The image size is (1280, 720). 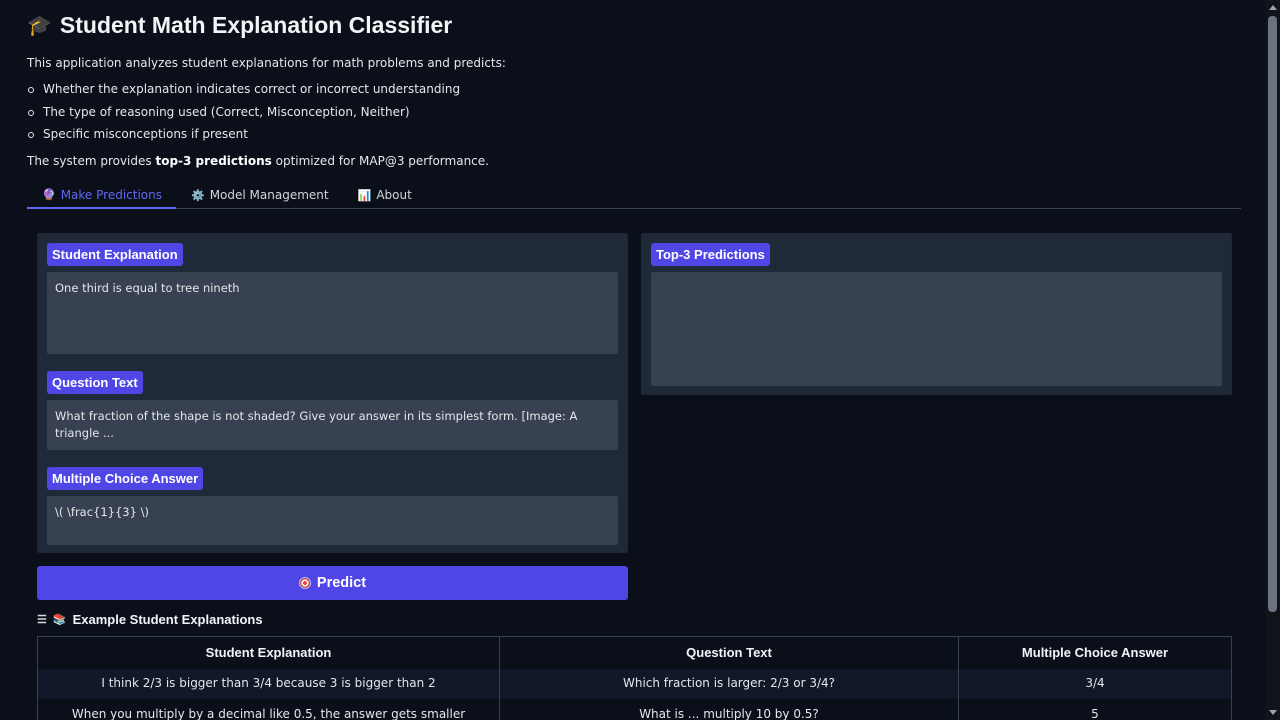 I want to click on column-header: Student Explanation, so click(x=268, y=652).